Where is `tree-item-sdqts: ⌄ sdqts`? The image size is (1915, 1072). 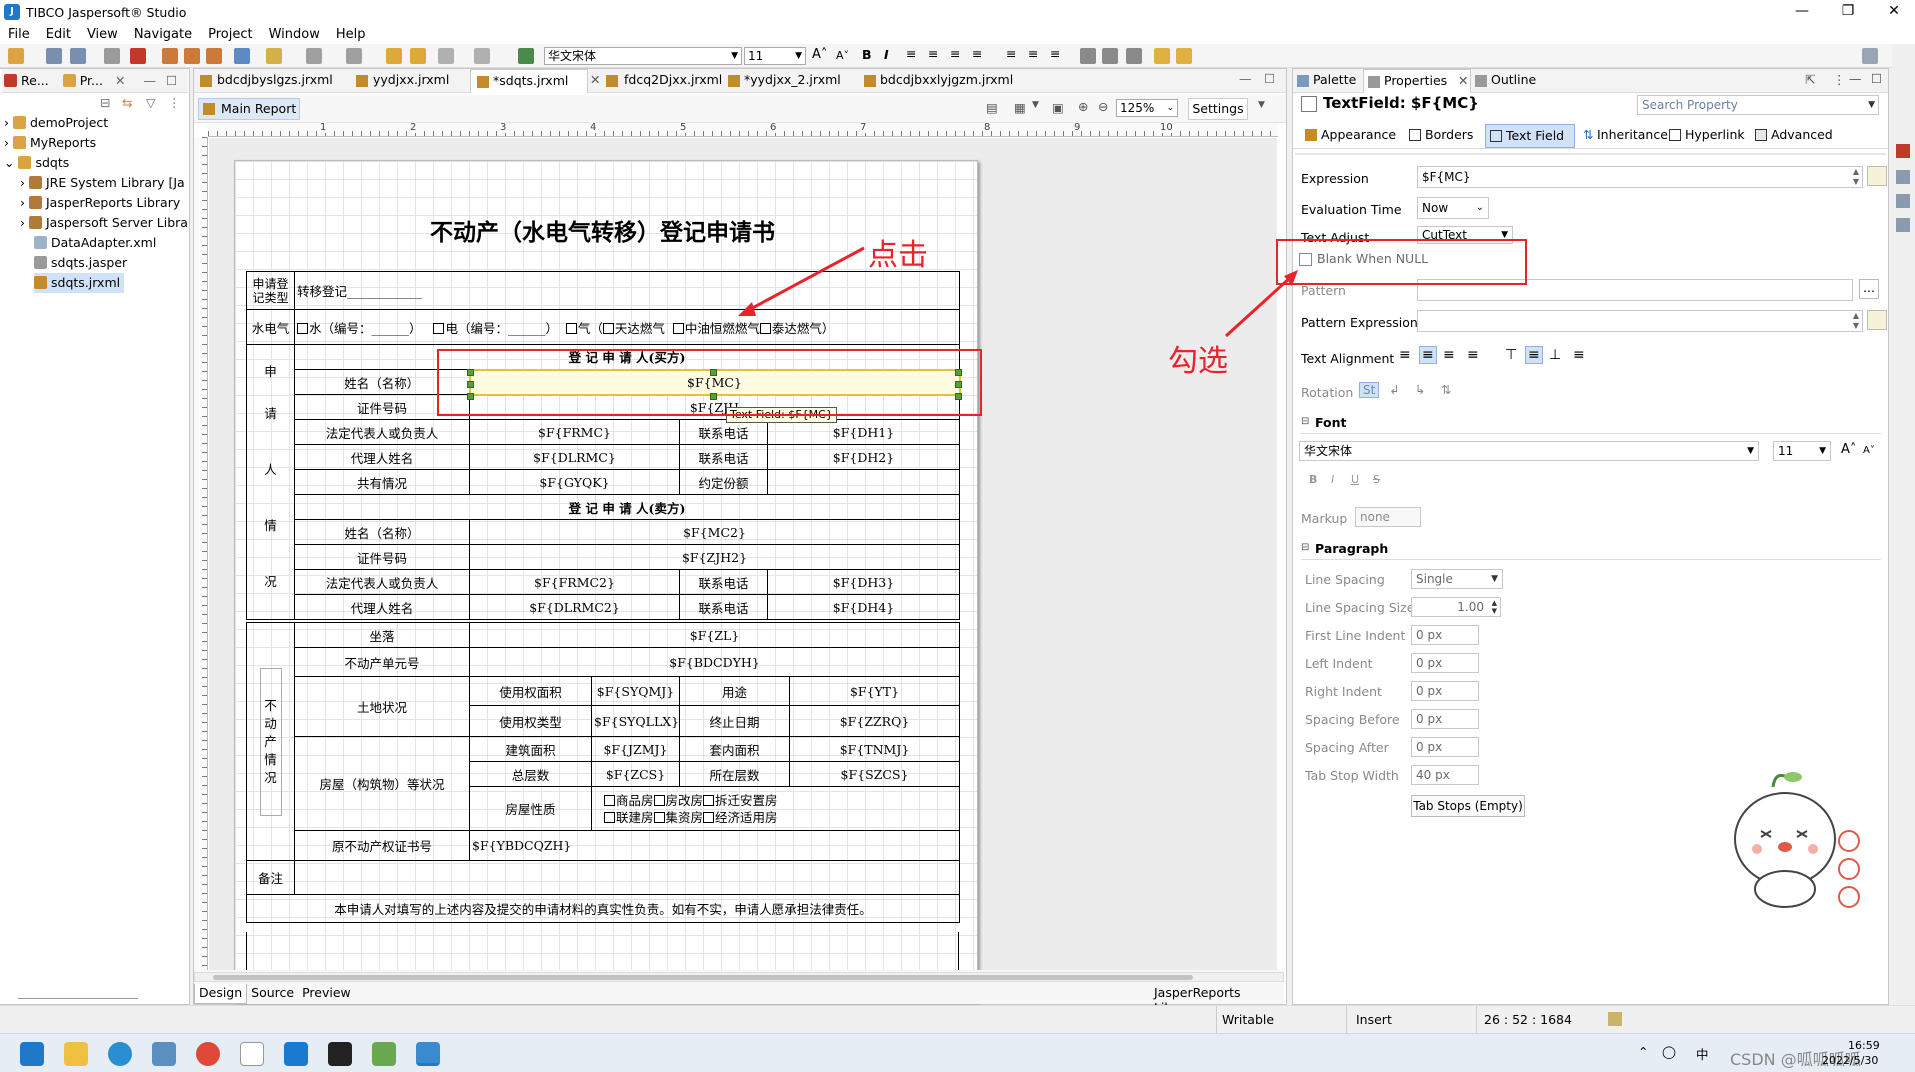
tree-item-sdqts: ⌄ sdqts is located at coordinates (97, 163).